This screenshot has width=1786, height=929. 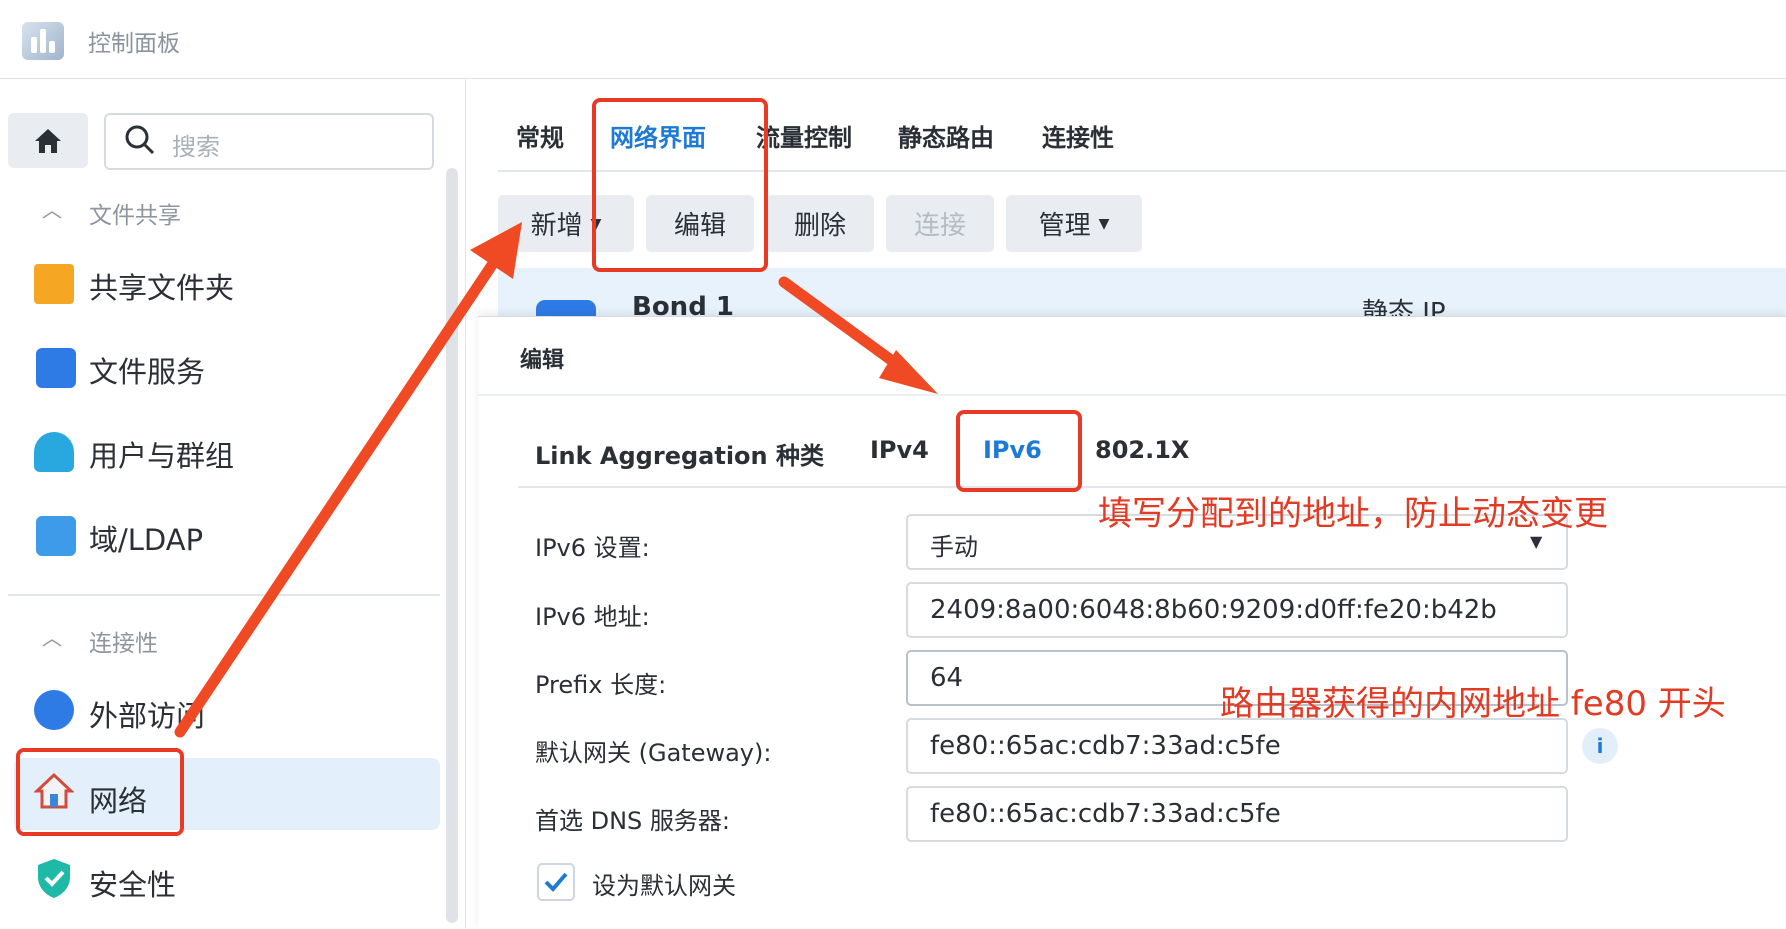 What do you see at coordinates (858, 335) in the screenshot?
I see `arrow-to-ipv6-tab` at bounding box center [858, 335].